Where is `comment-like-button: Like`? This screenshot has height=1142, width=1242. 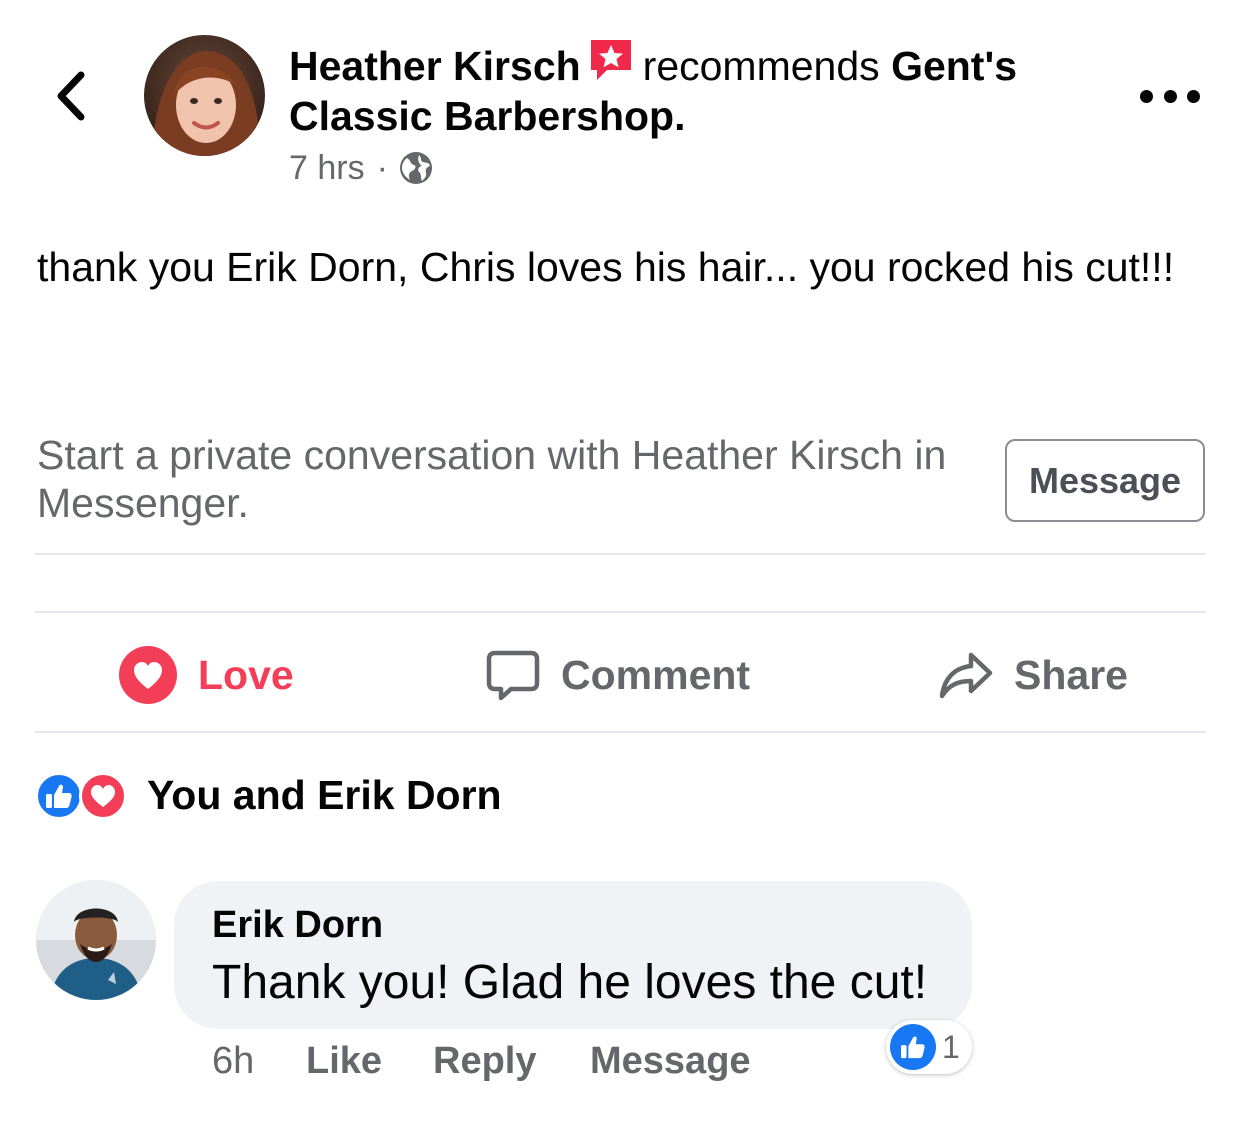 comment-like-button: Like is located at coordinates (344, 1061).